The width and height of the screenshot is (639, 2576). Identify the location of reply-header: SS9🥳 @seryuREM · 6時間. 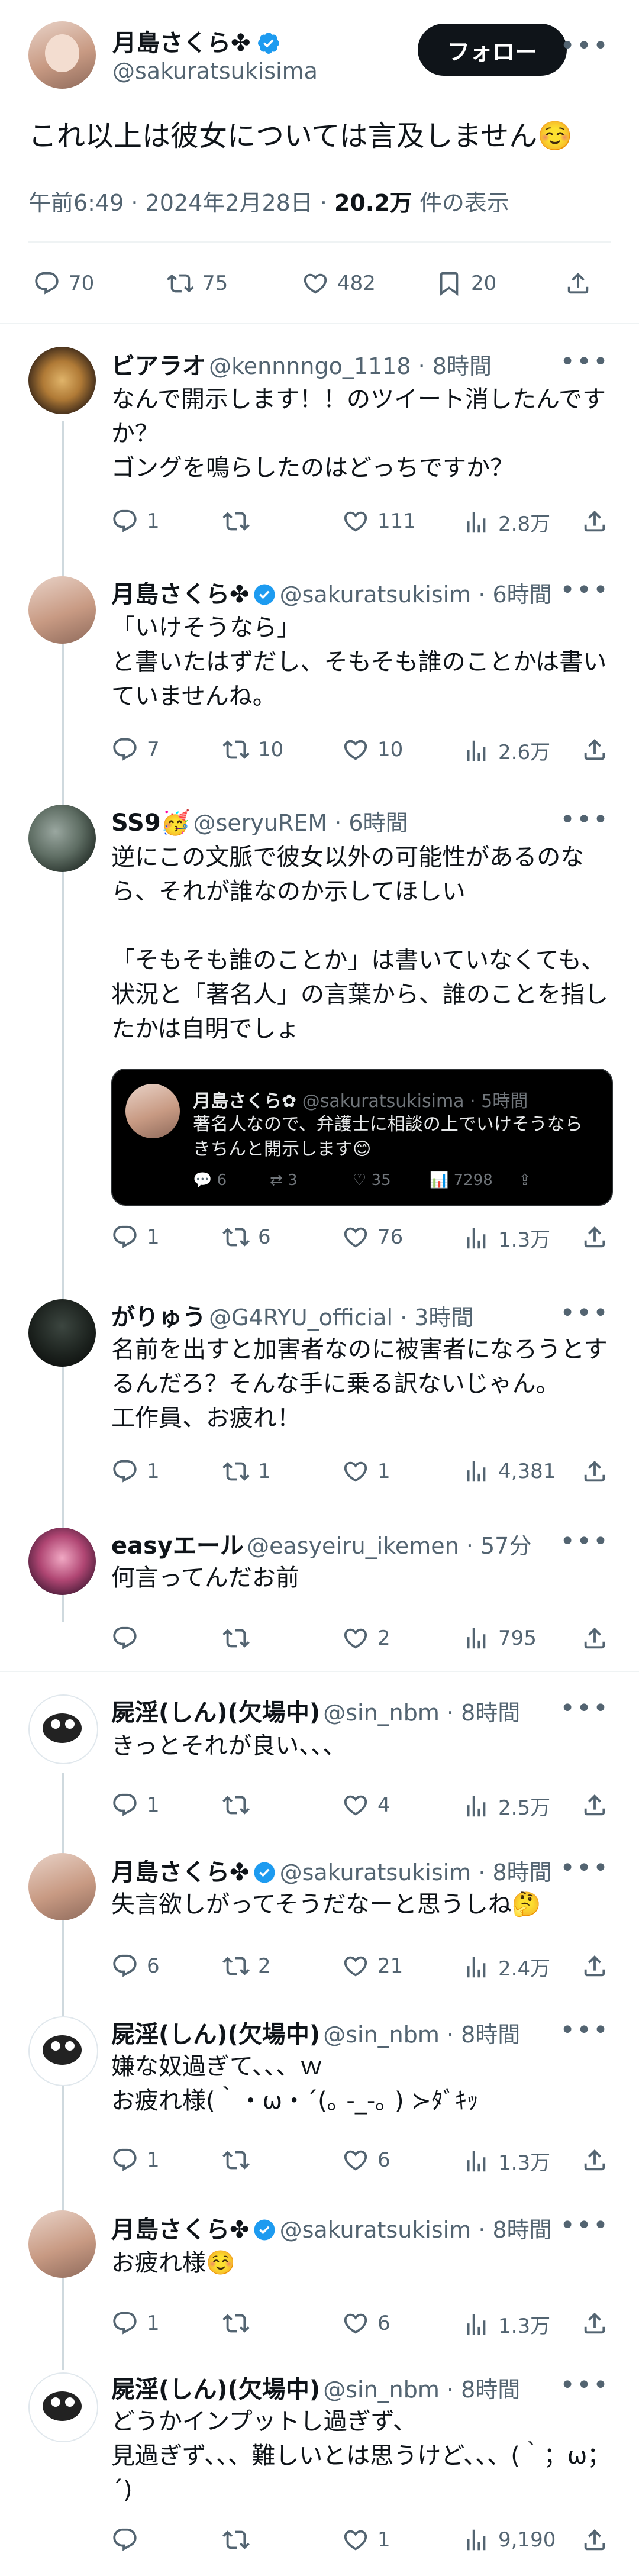
(259, 821).